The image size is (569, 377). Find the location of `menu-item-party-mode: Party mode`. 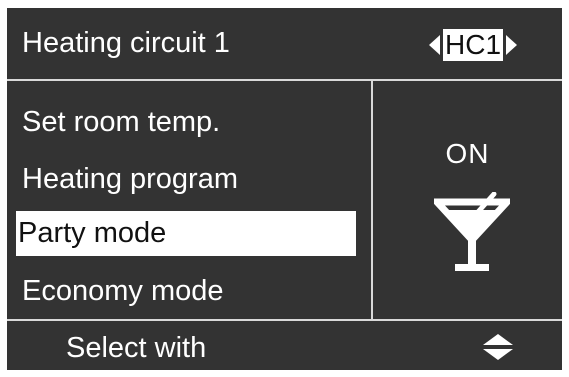

menu-item-party-mode: Party mode is located at coordinates (186, 233).